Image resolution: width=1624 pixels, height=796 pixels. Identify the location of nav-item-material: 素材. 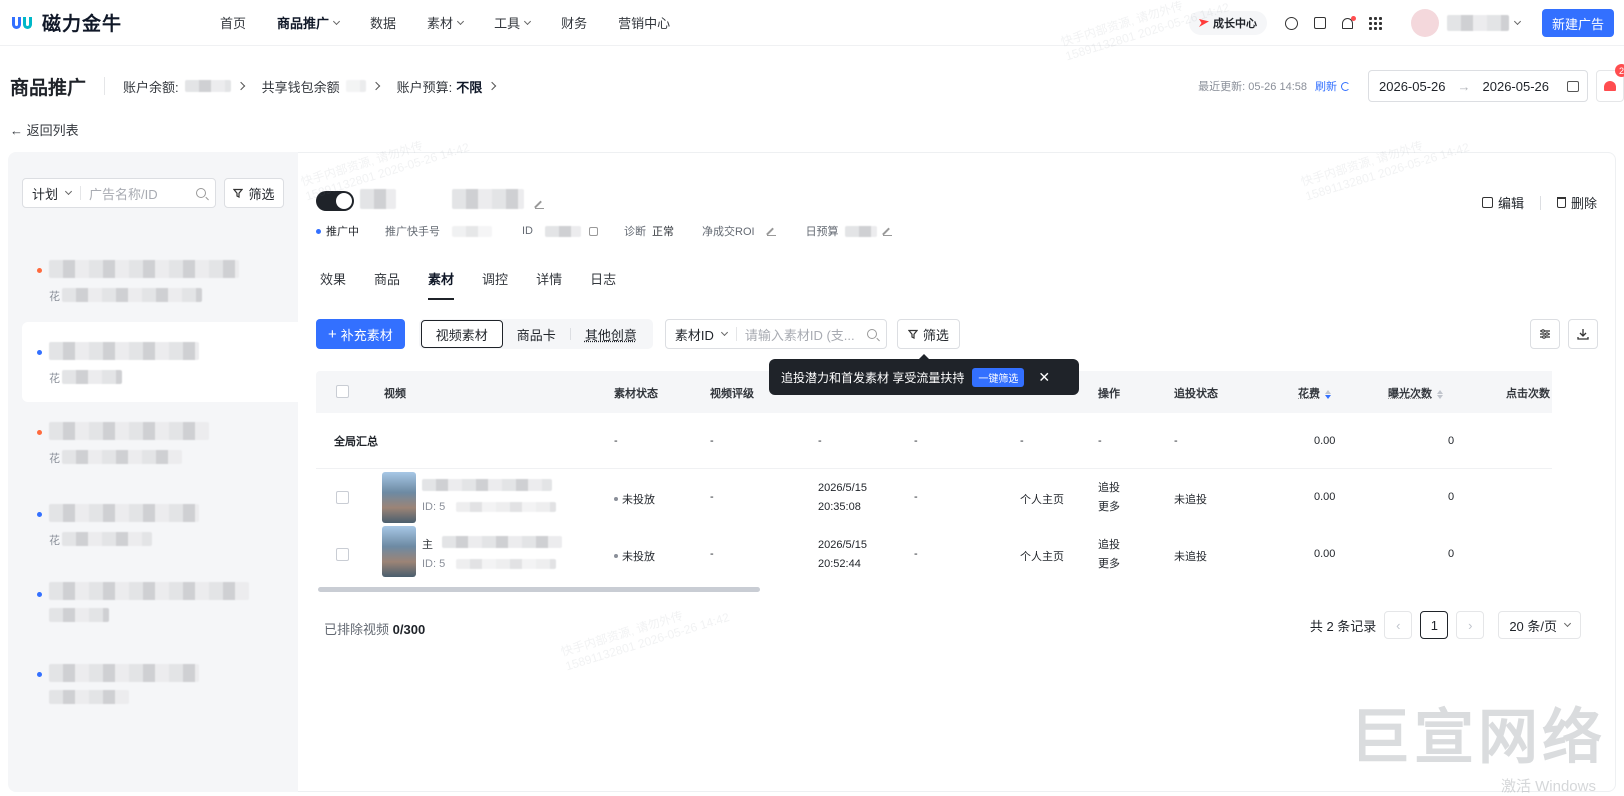
(446, 22).